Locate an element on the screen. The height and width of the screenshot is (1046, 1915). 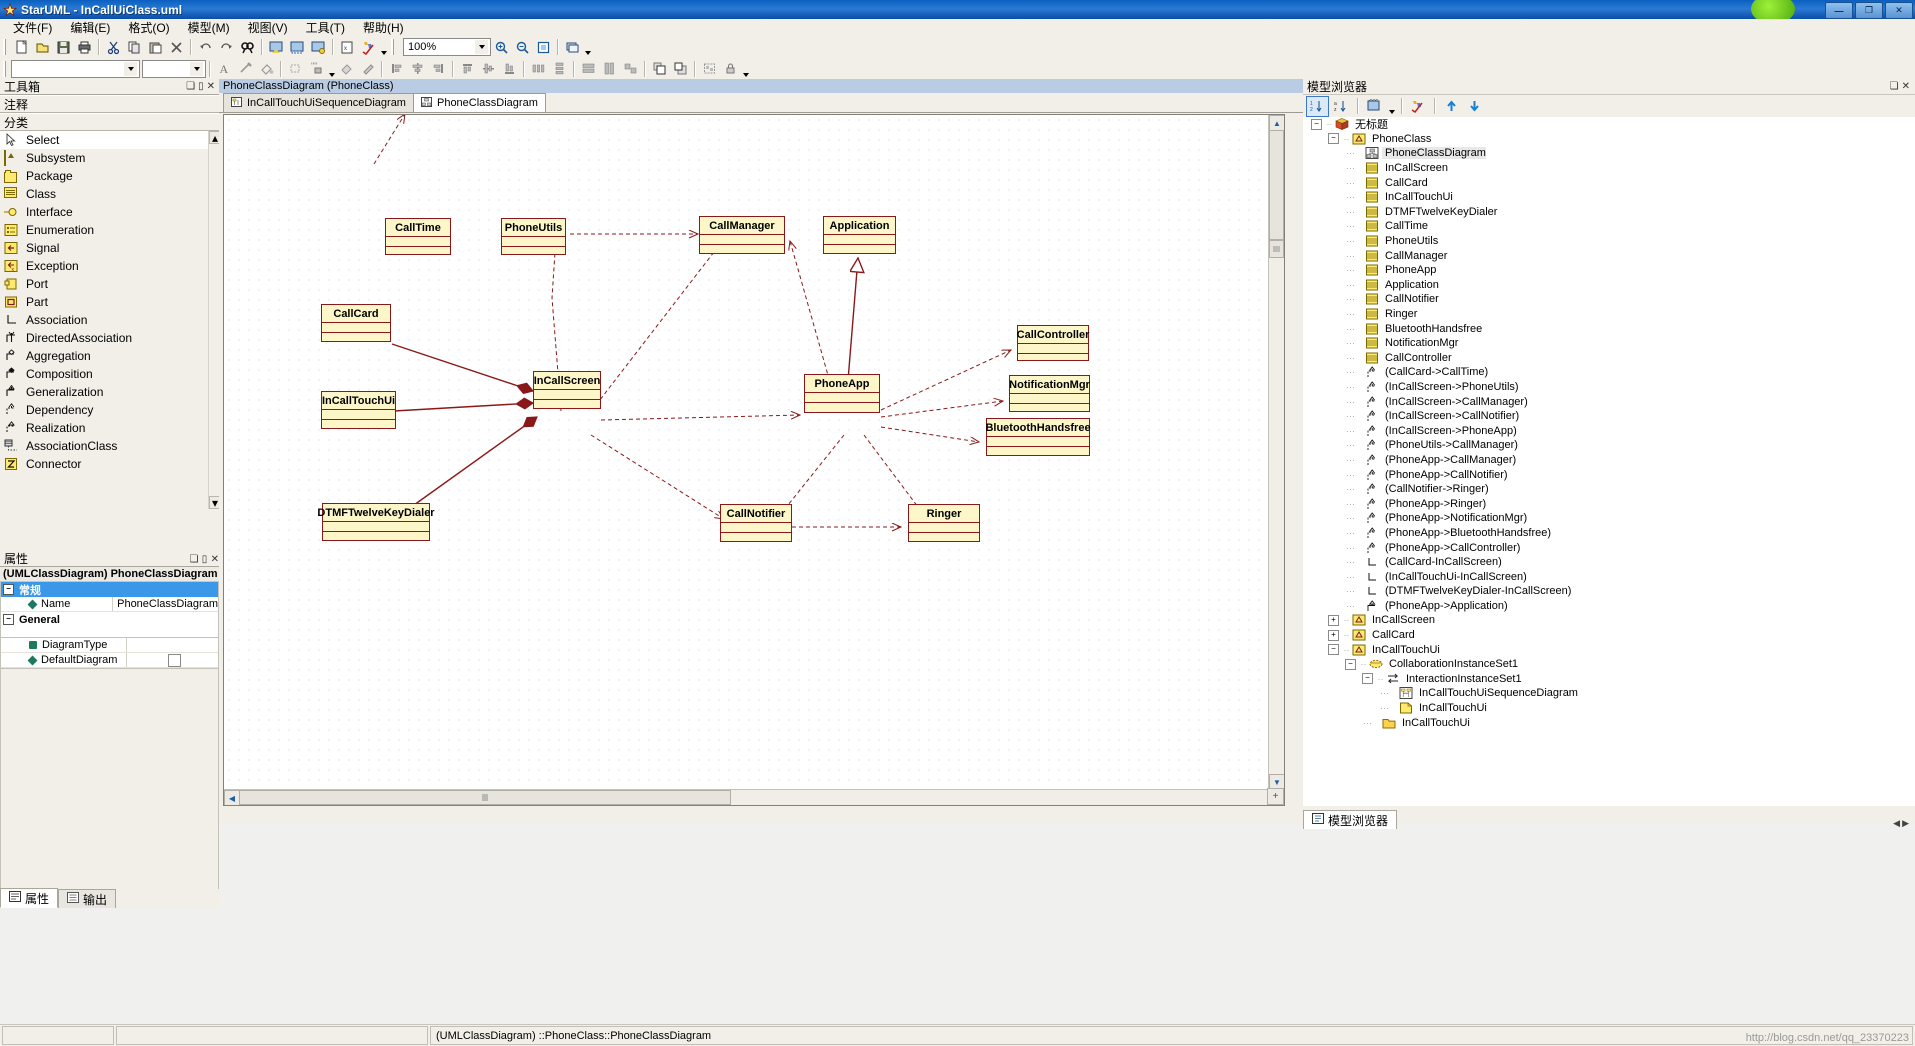
tree-node: ··· PhoneApp is located at coordinates (1609, 270).